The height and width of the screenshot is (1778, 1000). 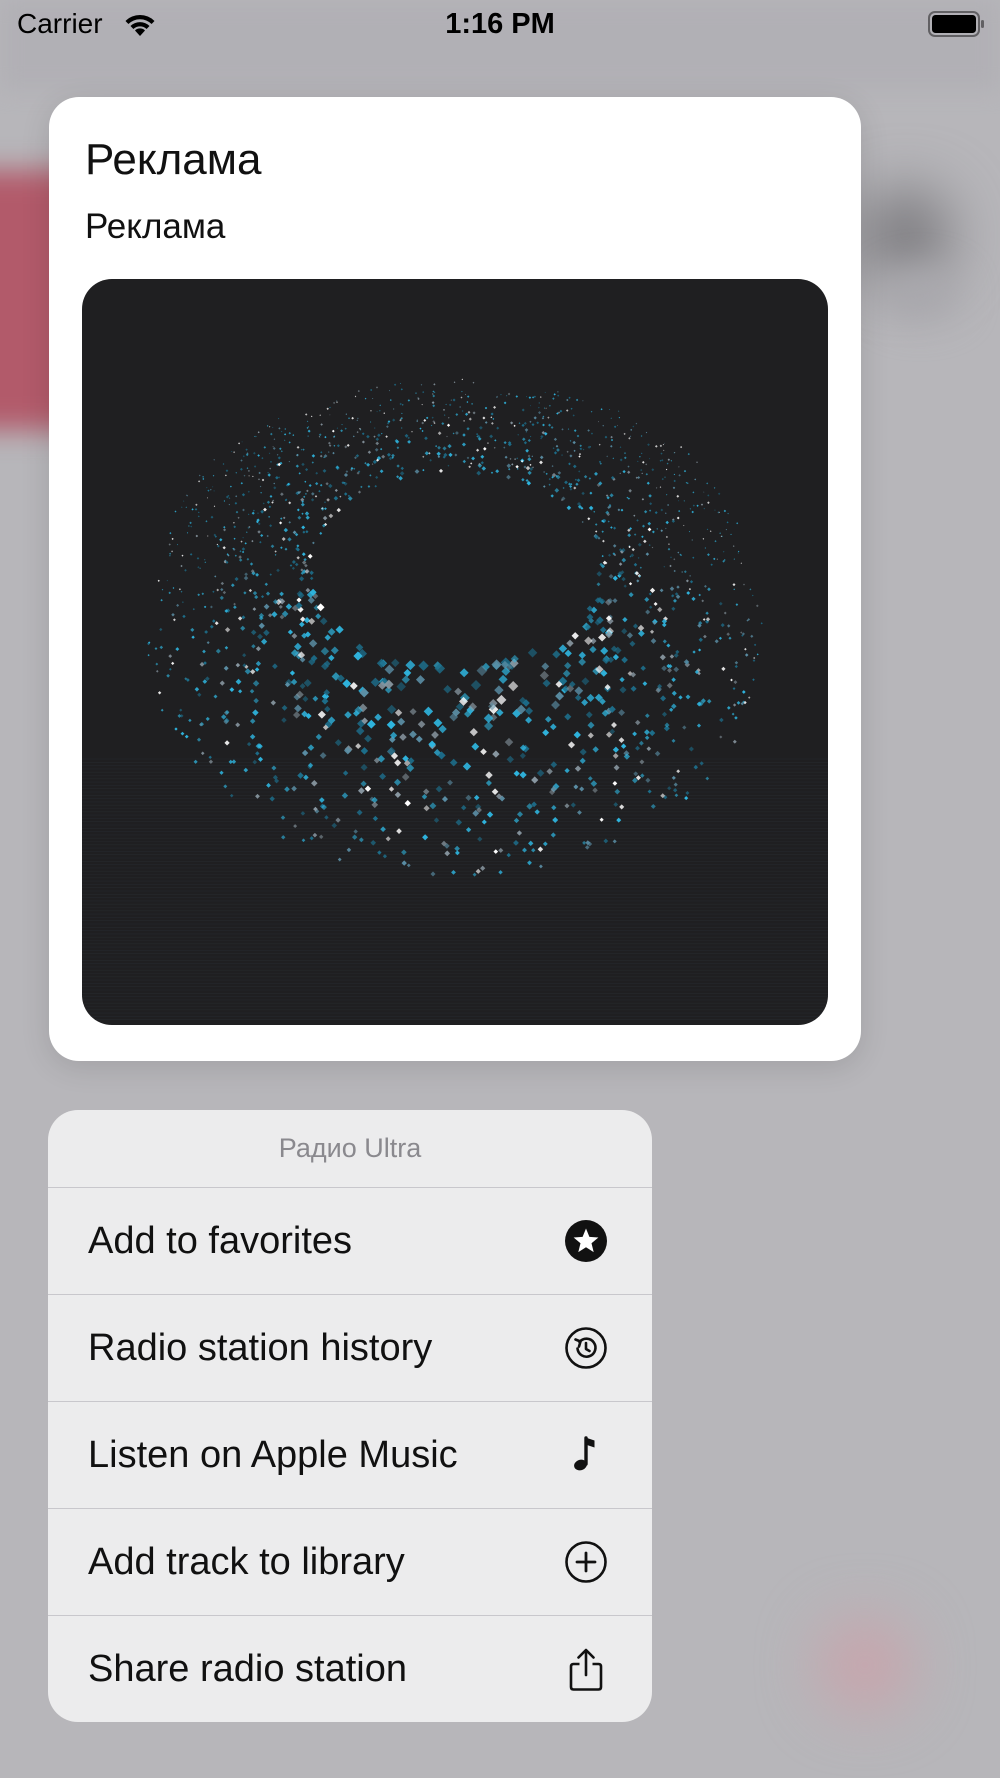 I want to click on radio-station-history-button: Radio station history, so click(x=350, y=1348).